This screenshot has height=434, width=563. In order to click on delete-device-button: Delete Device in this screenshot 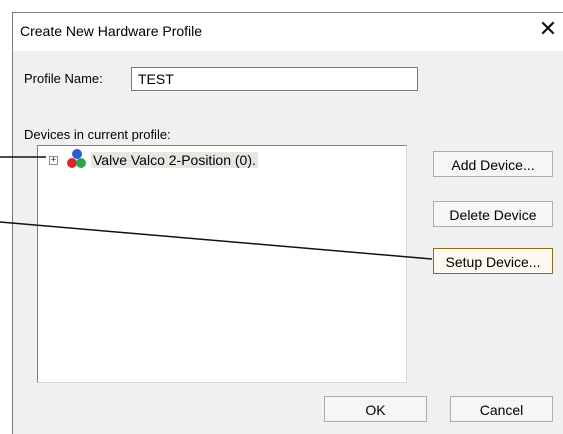, I will do `click(493, 214)`.